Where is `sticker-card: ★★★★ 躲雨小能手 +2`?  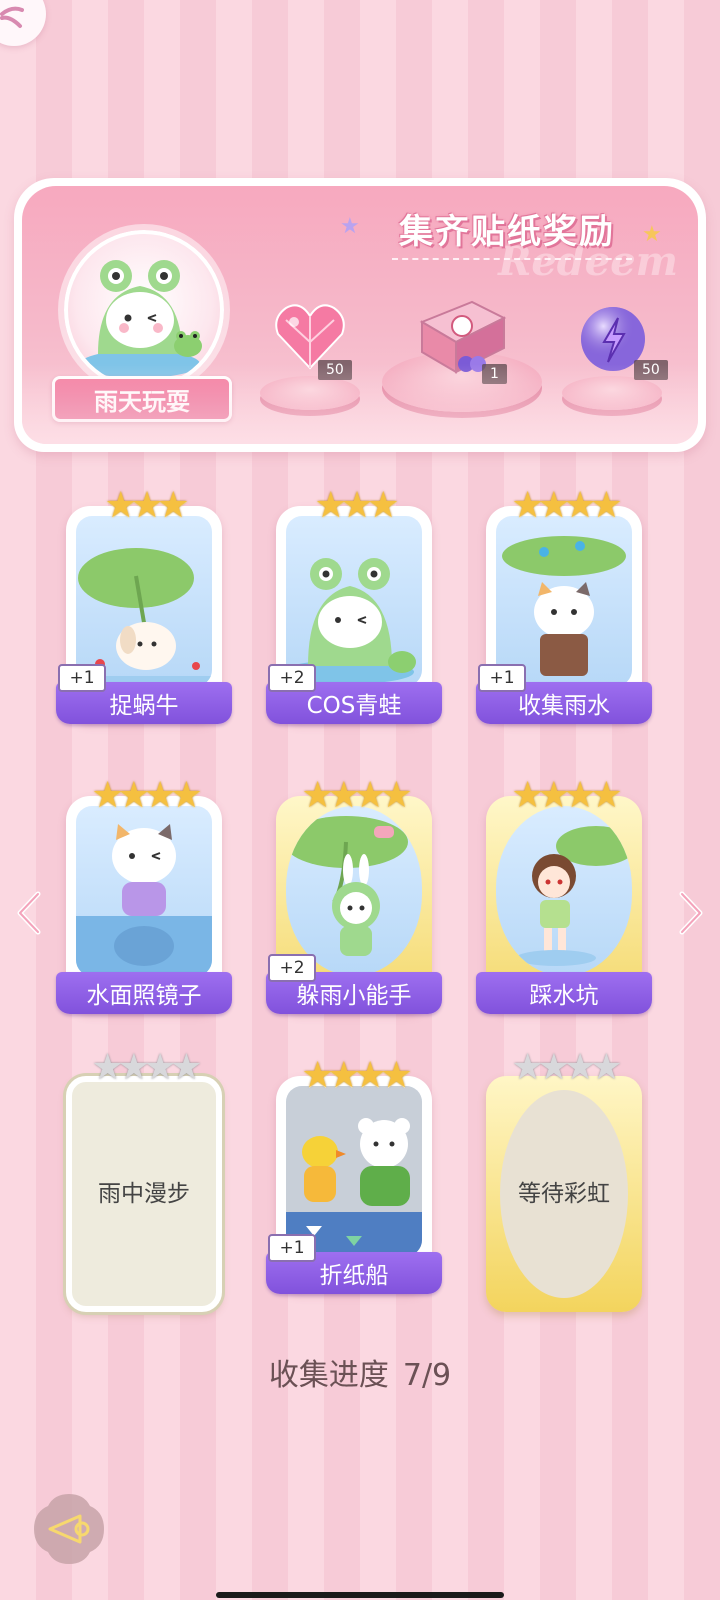 sticker-card: ★★★★ 躲雨小能手 +2 is located at coordinates (354, 898).